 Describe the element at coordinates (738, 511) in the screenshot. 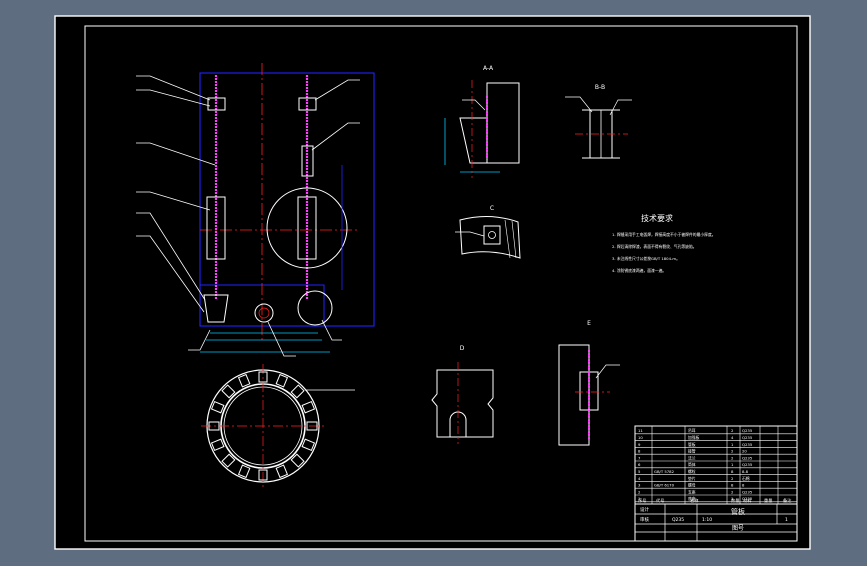

I see `title-drawing-name: 管板` at that location.